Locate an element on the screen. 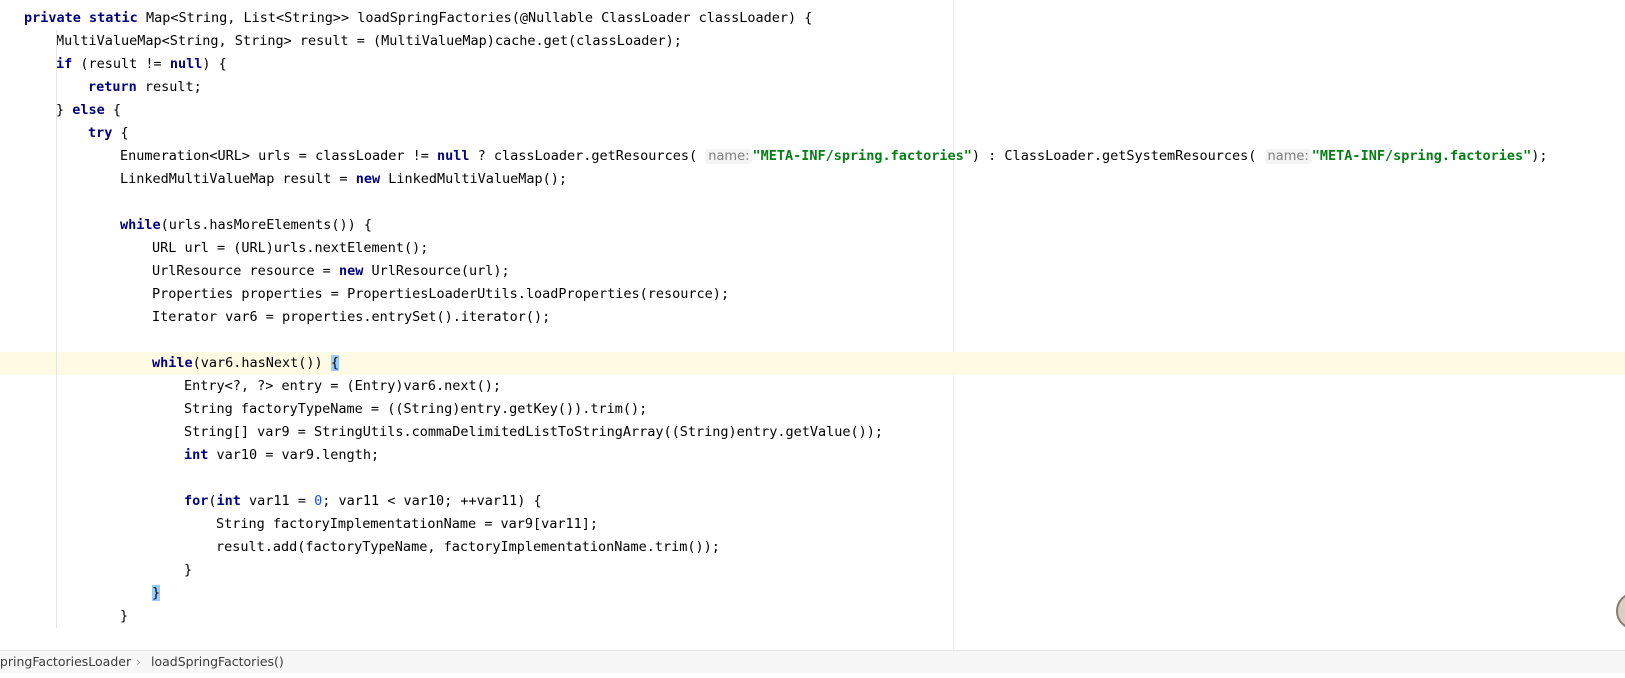 The width and height of the screenshot is (1625, 678). code-token: LinkedMultiValueMap(); is located at coordinates (474, 179).